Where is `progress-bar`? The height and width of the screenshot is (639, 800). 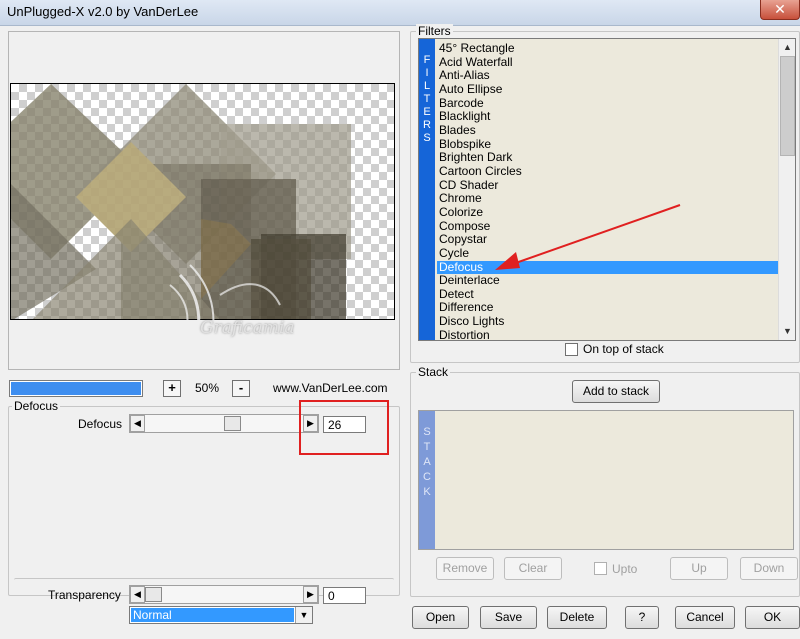
progress-bar is located at coordinates (76, 388).